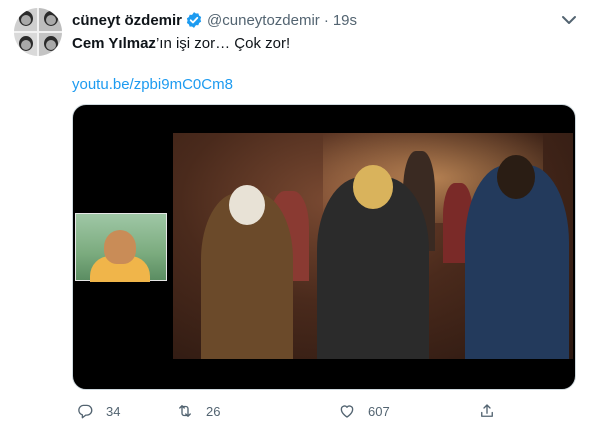 The image size is (591, 428). Describe the element at coordinates (213, 411) in the screenshot. I see `retweet-count: 26` at that location.